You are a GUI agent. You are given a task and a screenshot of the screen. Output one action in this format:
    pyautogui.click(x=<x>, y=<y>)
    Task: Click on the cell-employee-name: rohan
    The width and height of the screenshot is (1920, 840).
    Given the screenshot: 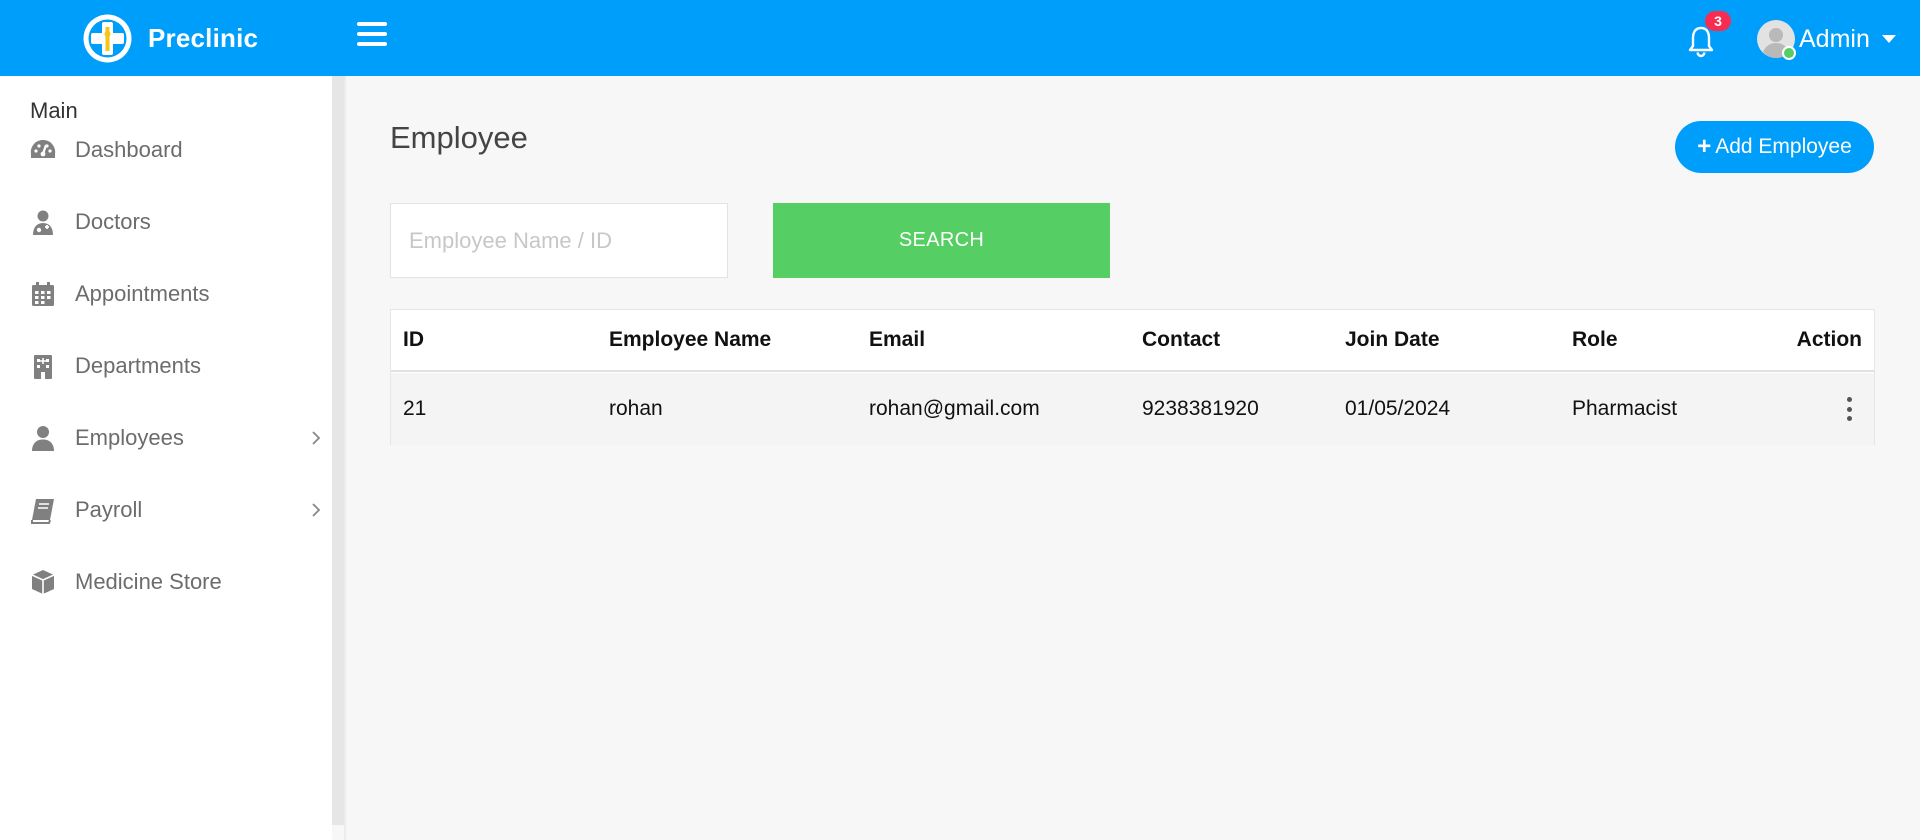 What is the action you would take?
    pyautogui.click(x=636, y=408)
    